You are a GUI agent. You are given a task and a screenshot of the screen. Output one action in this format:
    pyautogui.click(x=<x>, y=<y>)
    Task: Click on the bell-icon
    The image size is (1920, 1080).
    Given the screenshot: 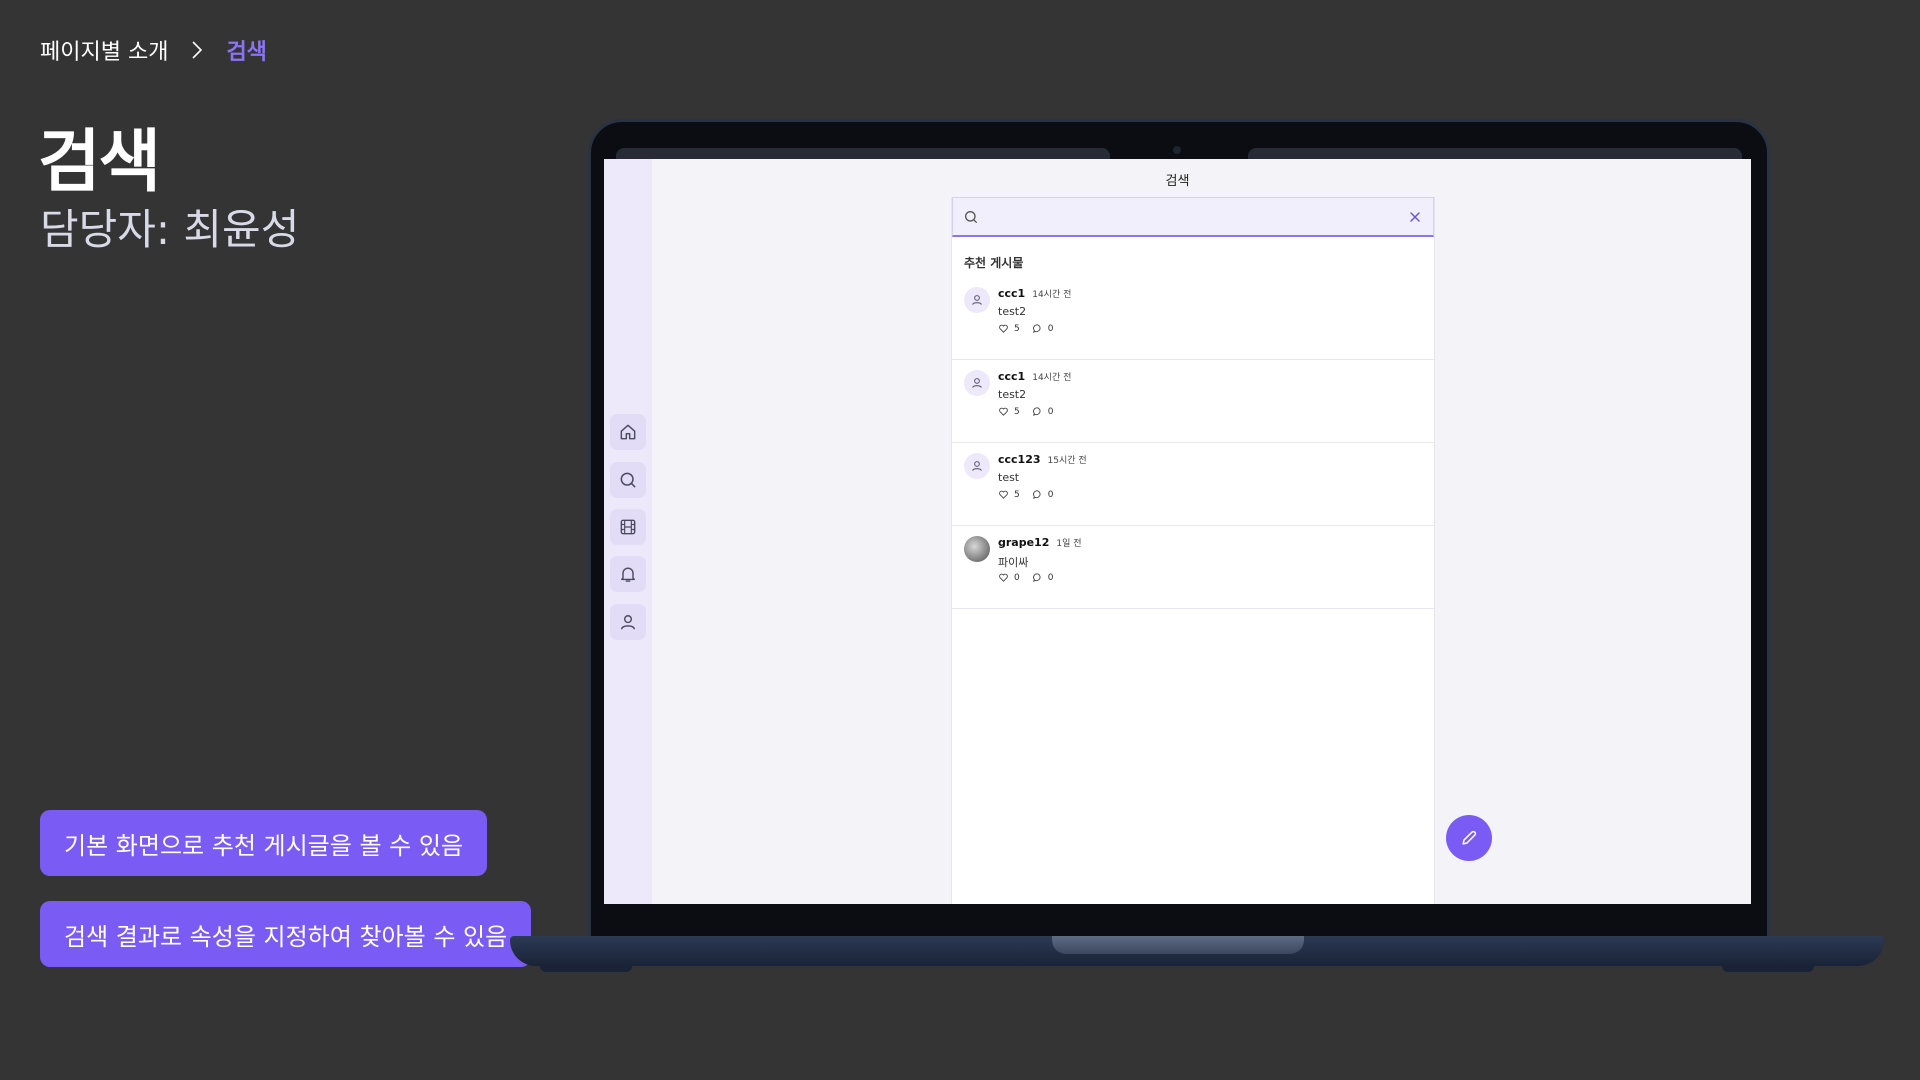 What is the action you would take?
    pyautogui.click(x=628, y=574)
    